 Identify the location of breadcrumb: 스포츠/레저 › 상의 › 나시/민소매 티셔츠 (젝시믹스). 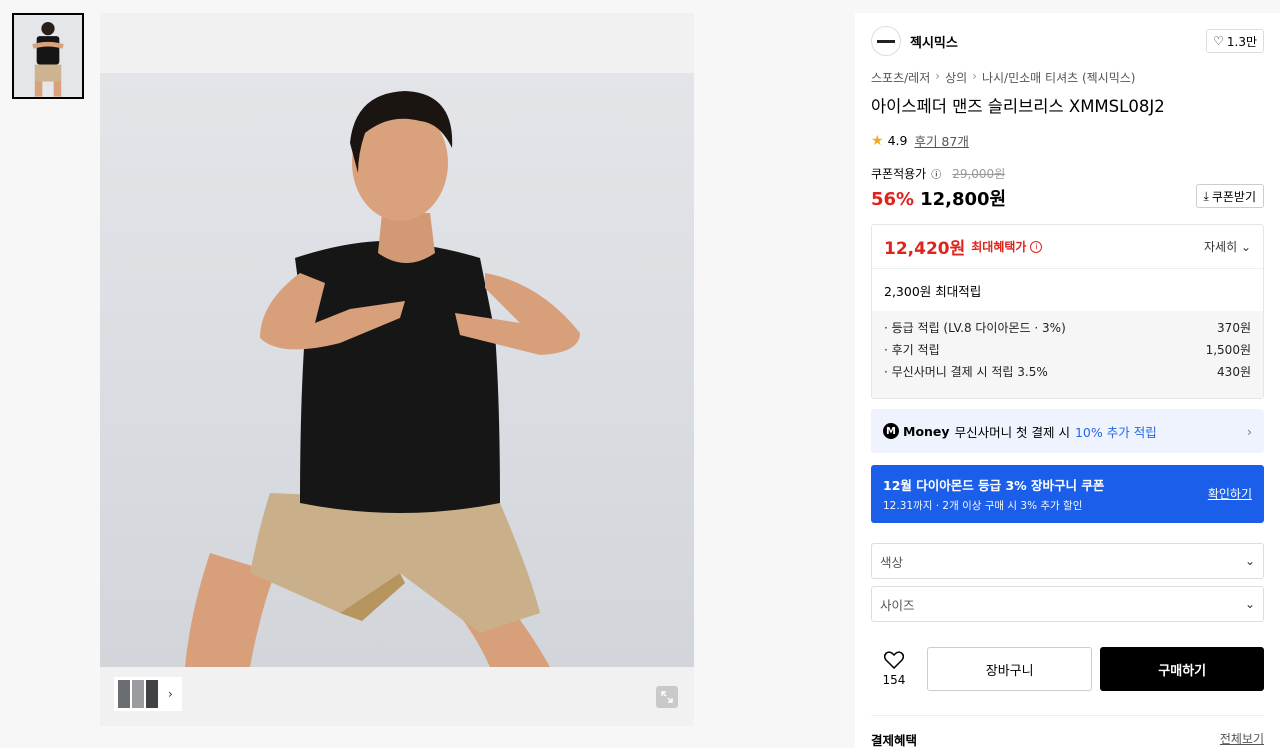
(1003, 77).